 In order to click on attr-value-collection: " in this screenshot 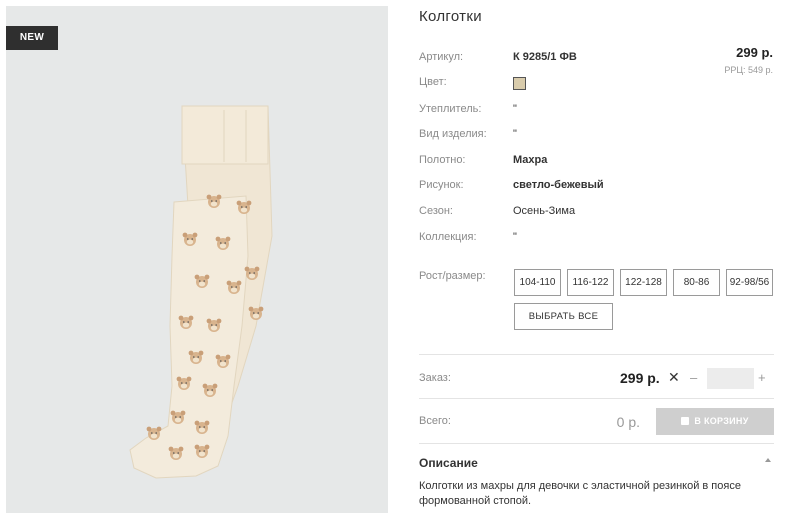, I will do `click(515, 237)`.